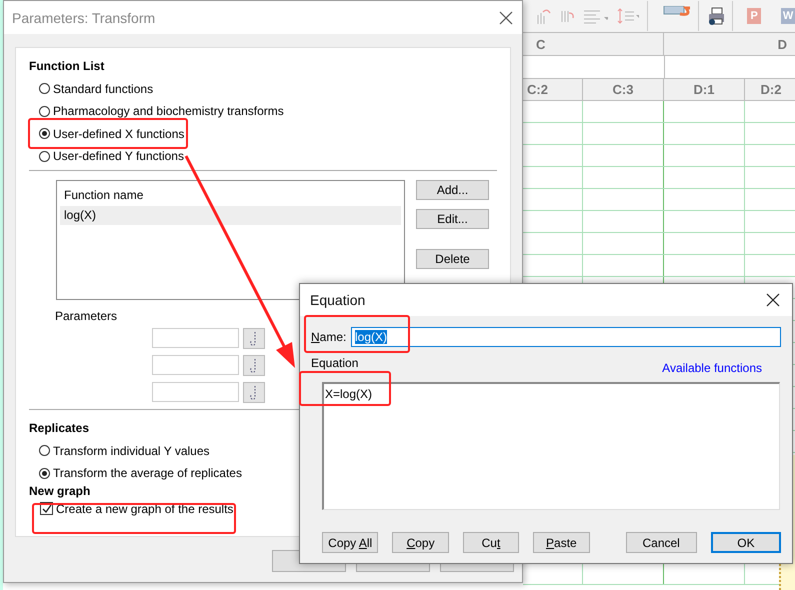 The width and height of the screenshot is (795, 590). I want to click on list-header: Function name, so click(103, 195).